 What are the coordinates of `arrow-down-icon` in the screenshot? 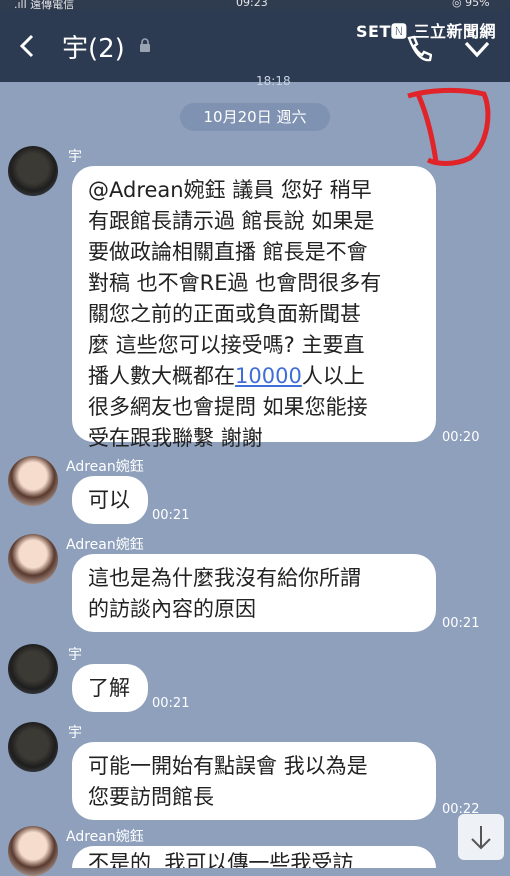 It's located at (481, 838).